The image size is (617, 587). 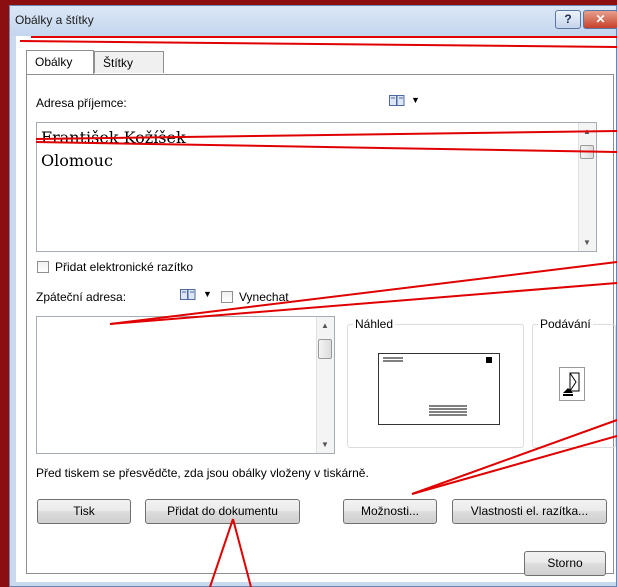 I want to click on print-button: Tisk, so click(x=84, y=511).